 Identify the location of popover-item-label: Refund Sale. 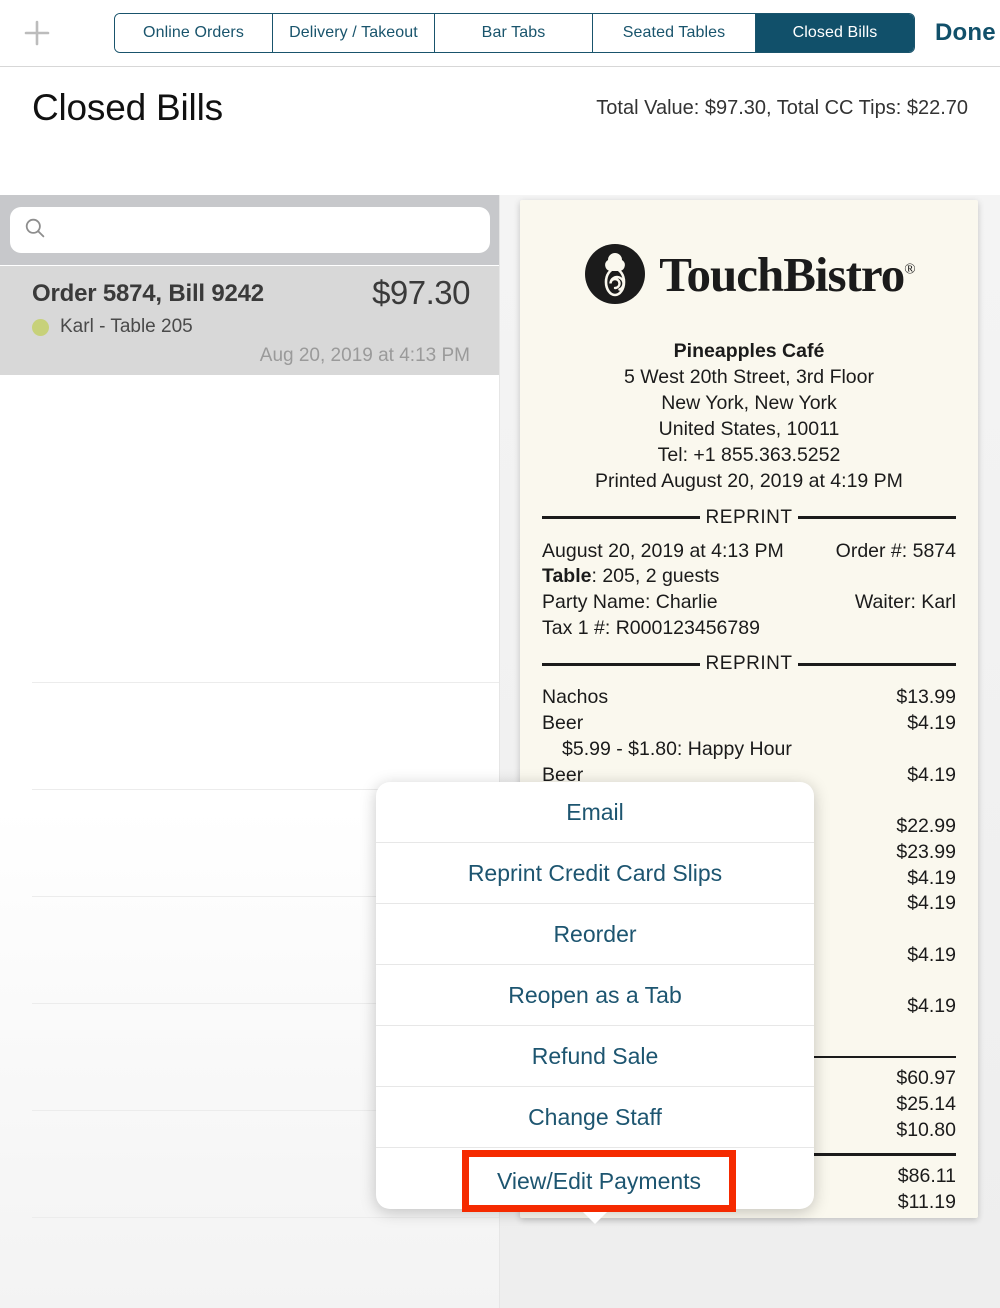
(595, 1055).